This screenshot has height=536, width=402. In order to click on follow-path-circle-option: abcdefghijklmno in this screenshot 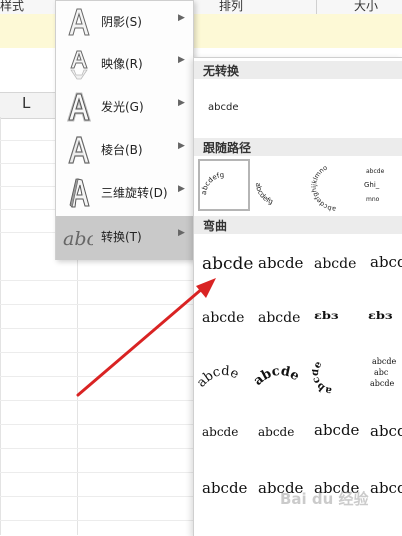, I will do `click(336, 186)`.